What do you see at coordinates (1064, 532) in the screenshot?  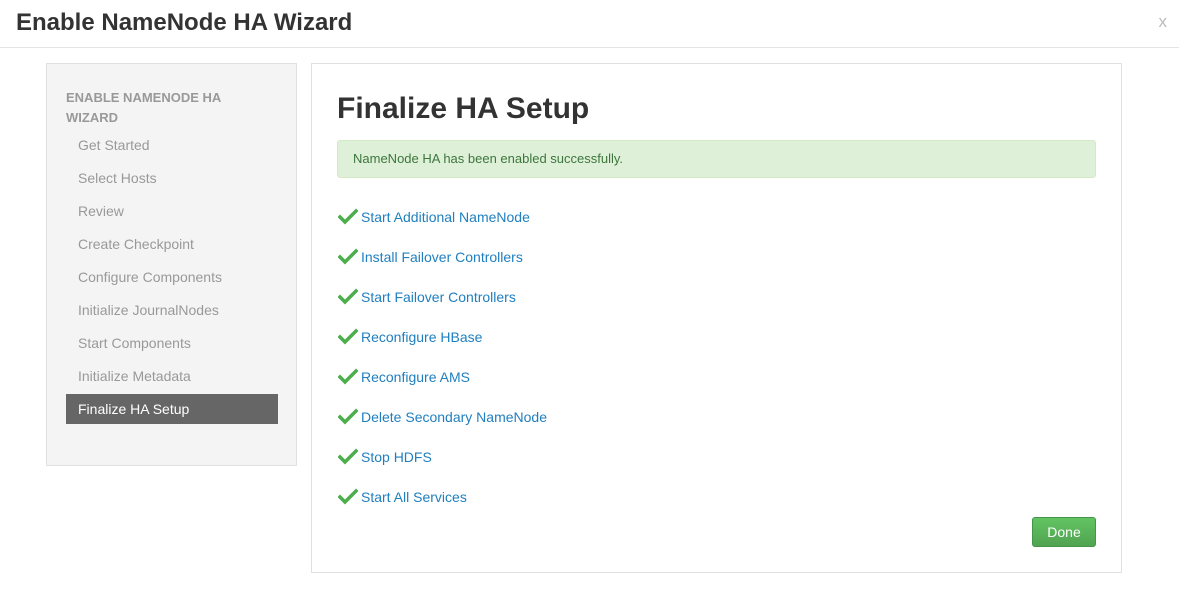 I see `done-button: Done` at bounding box center [1064, 532].